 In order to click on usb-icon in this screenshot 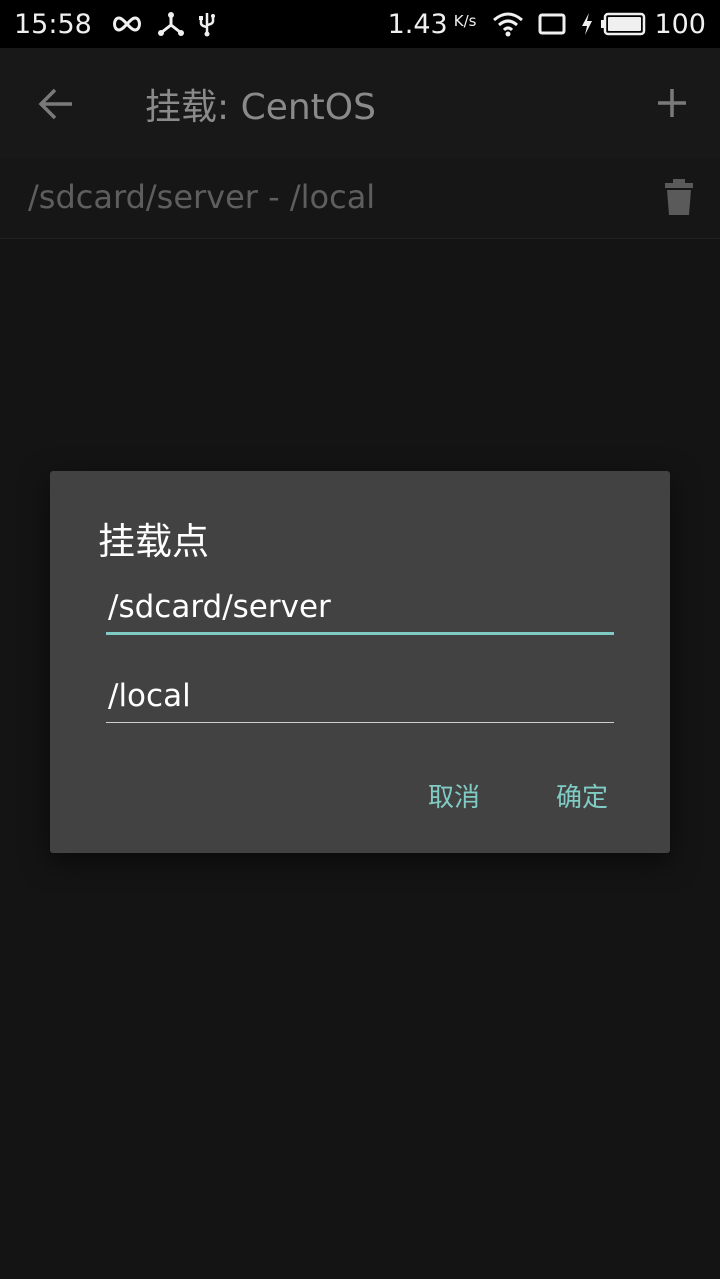, I will do `click(207, 24)`.